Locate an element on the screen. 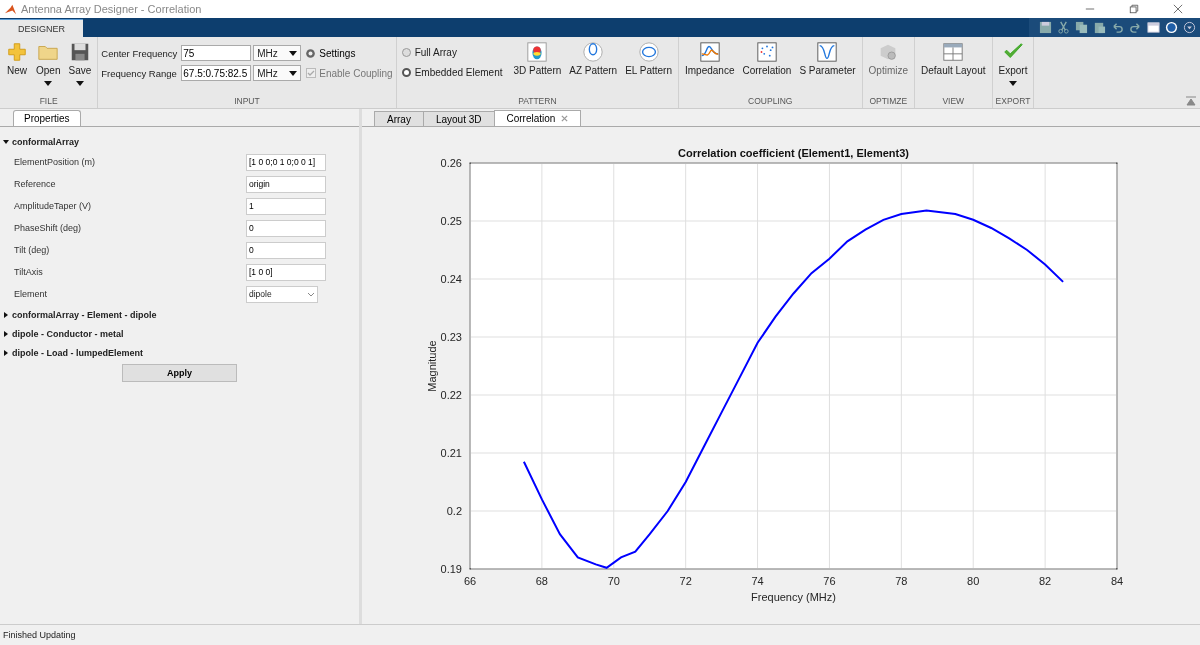  property-label: ElementPosition (m) is located at coordinates (55, 162).